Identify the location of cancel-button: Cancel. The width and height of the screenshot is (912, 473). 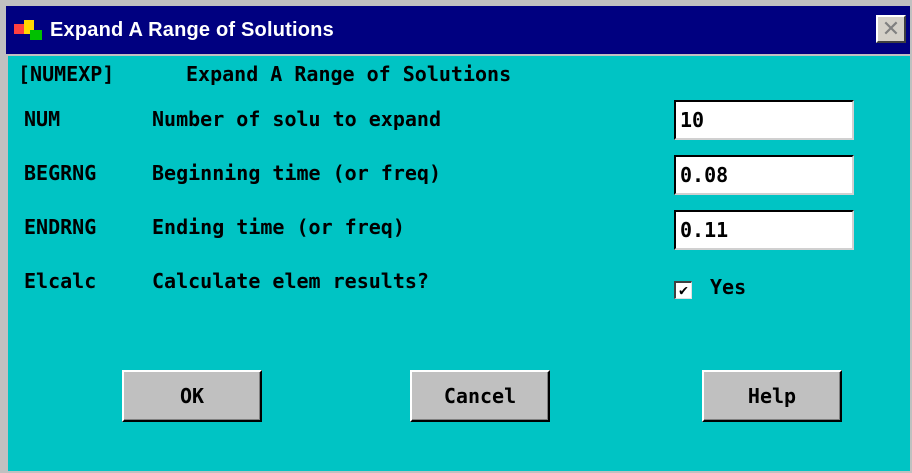
(480, 396).